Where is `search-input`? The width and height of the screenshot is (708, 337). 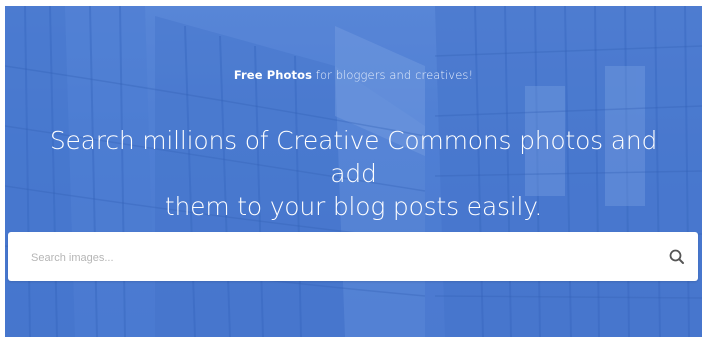
search-input is located at coordinates (331, 257).